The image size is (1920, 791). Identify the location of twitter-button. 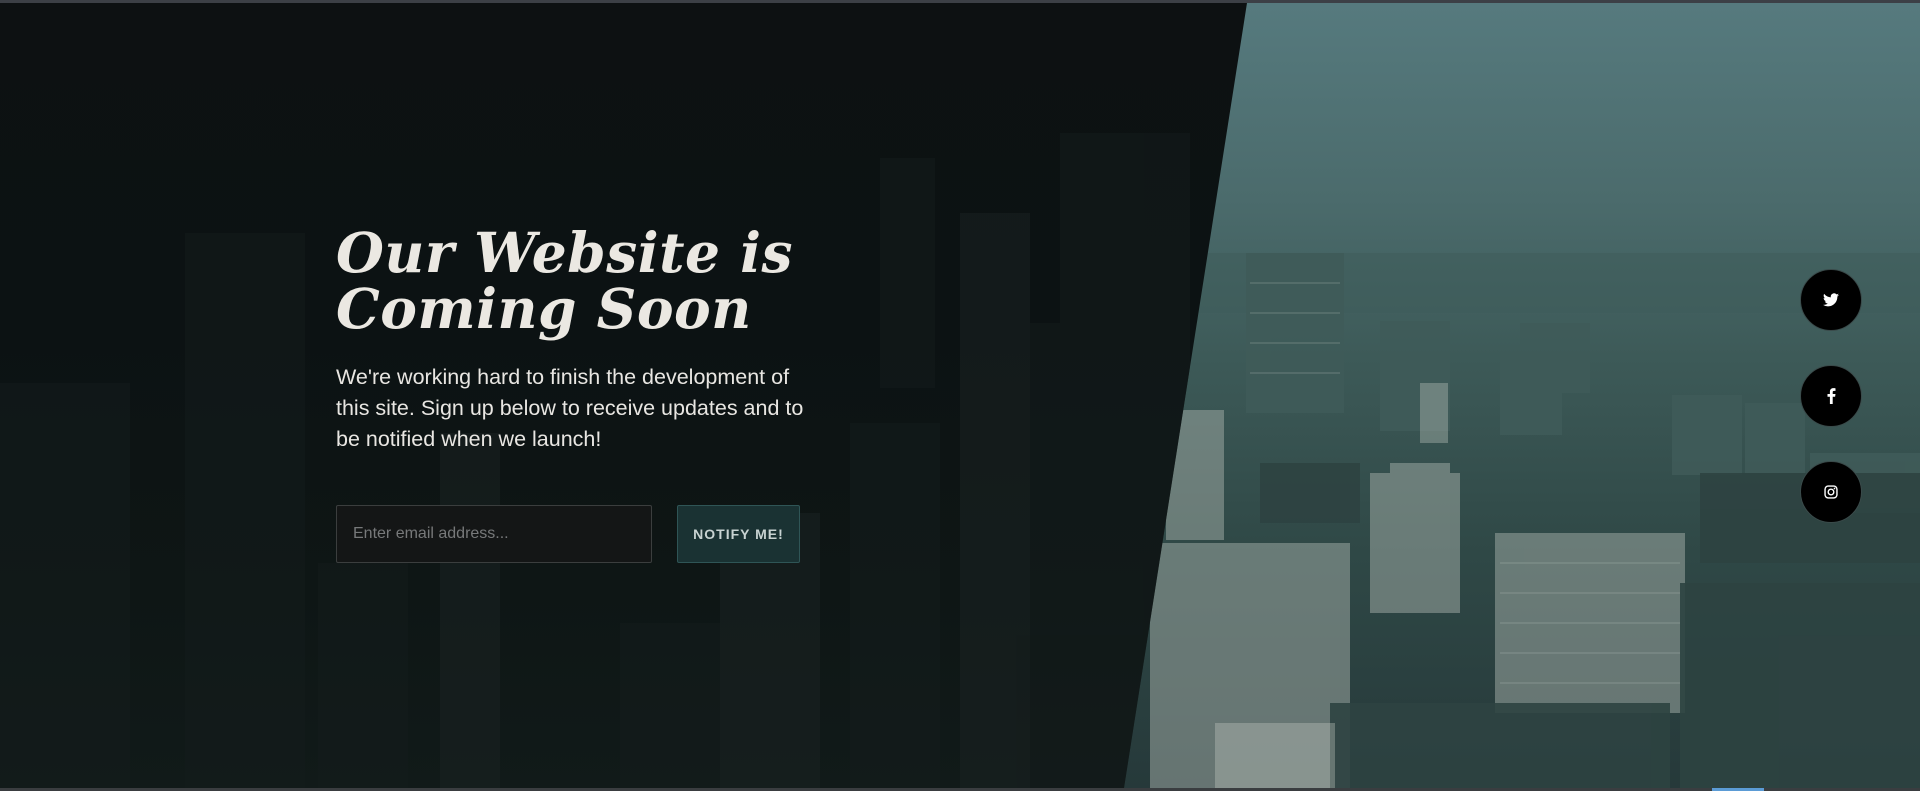
(1831, 300).